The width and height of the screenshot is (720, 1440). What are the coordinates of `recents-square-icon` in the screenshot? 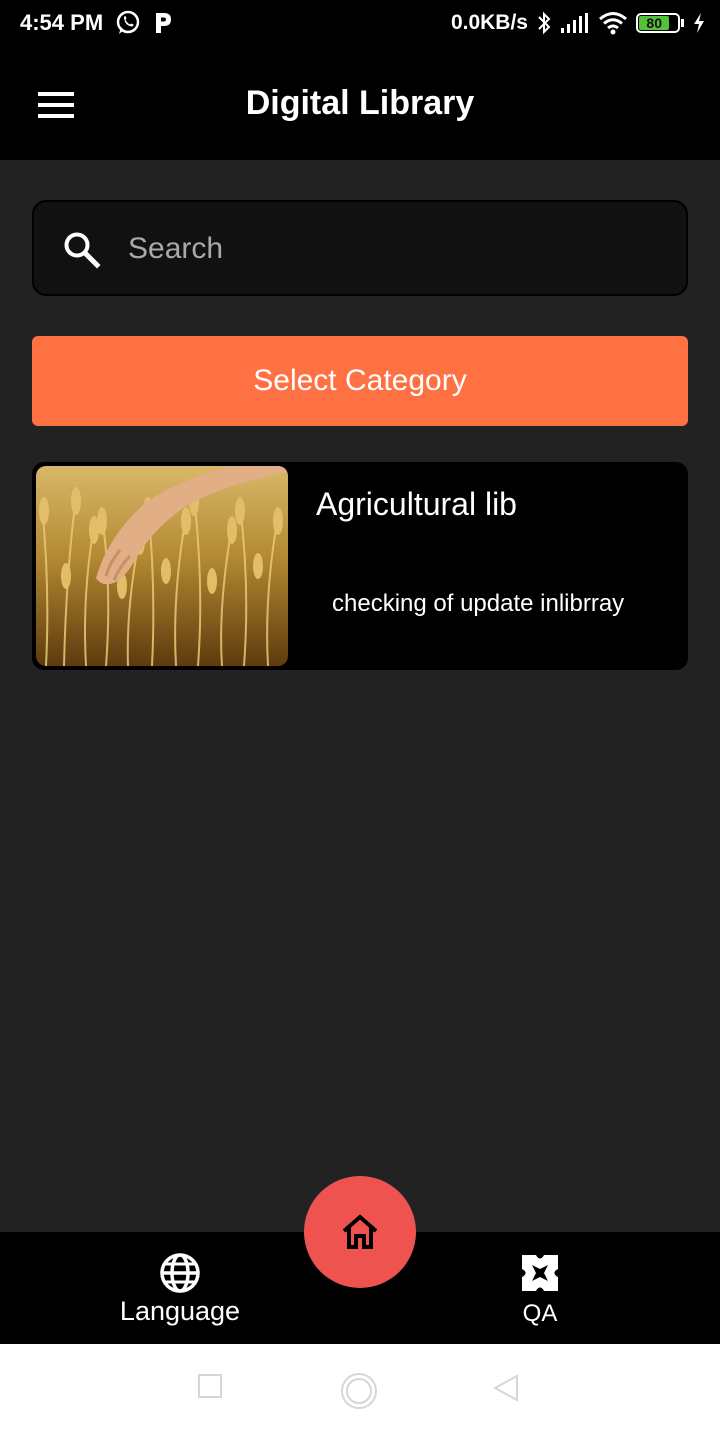 It's located at (210, 1386).